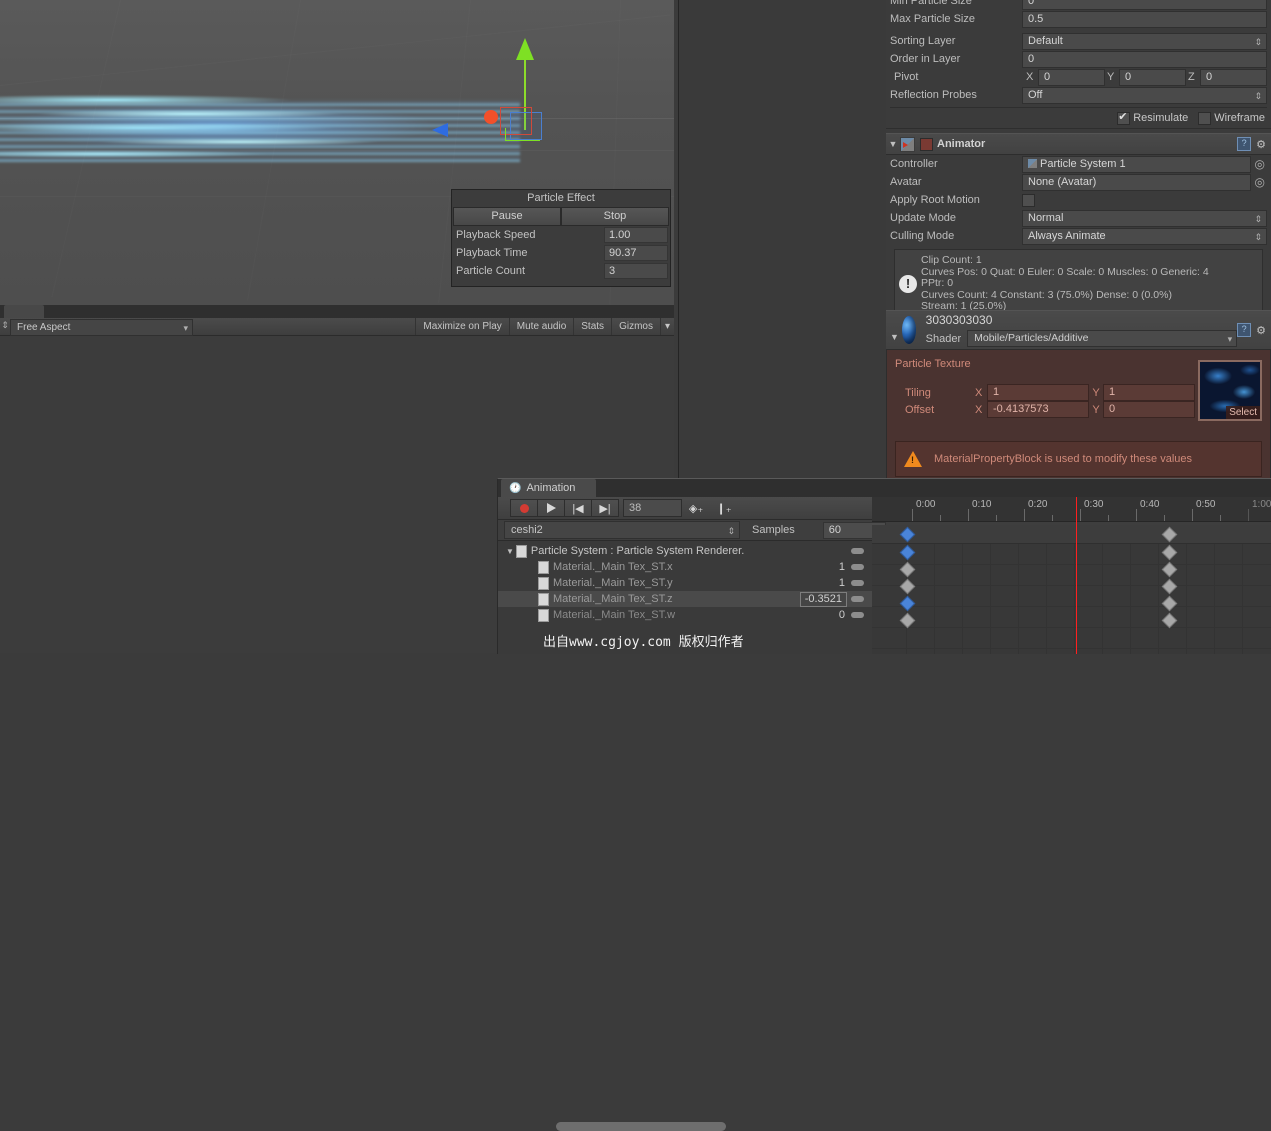 This screenshot has height=1131, width=1271. What do you see at coordinates (884, 488) in the screenshot?
I see `animation-tabbar: 🕐 Animation` at bounding box center [884, 488].